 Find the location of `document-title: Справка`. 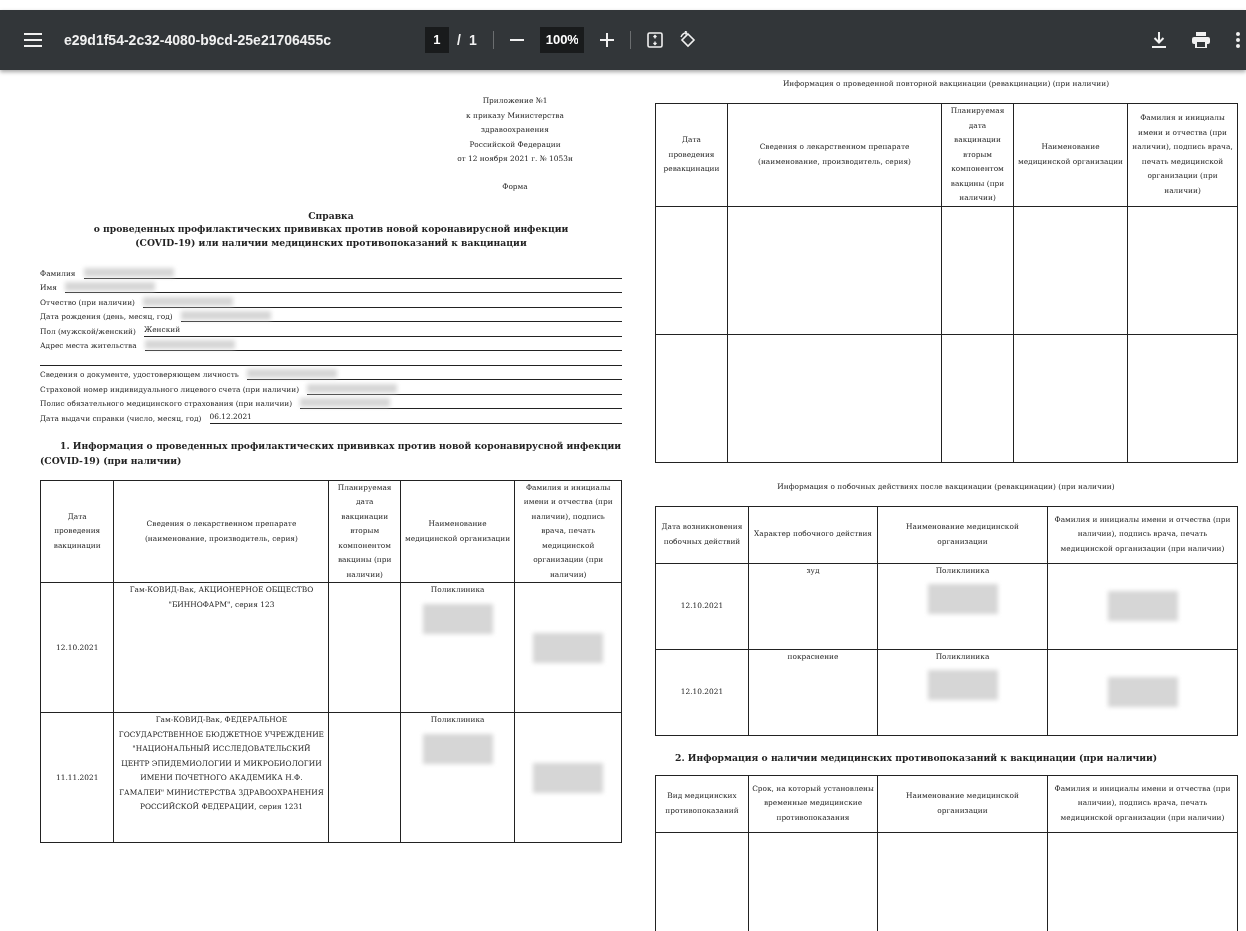

document-title: Справка is located at coordinates (331, 215).